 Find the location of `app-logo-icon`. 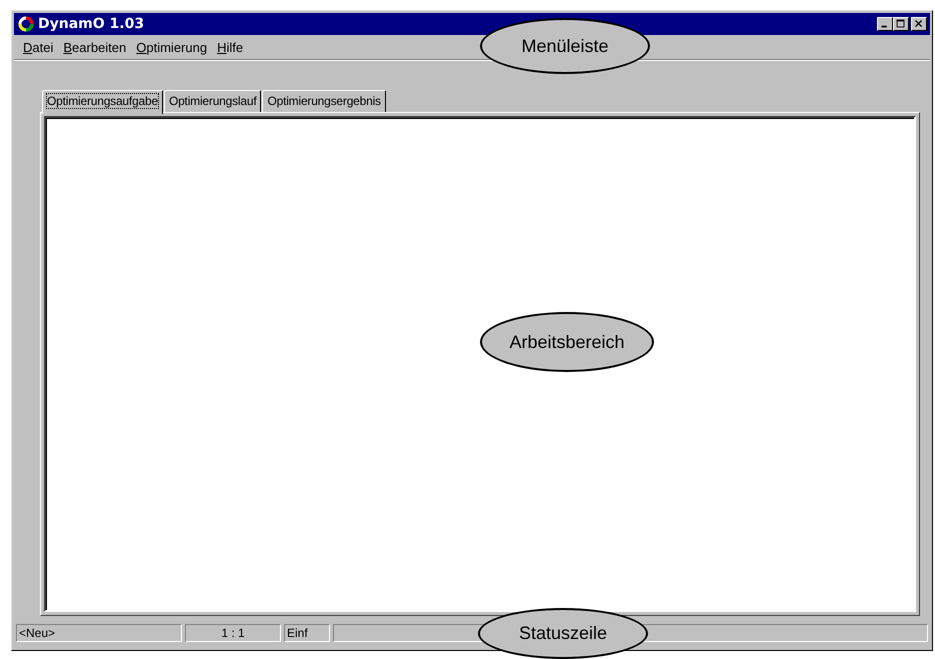

app-logo-icon is located at coordinates (26, 24).